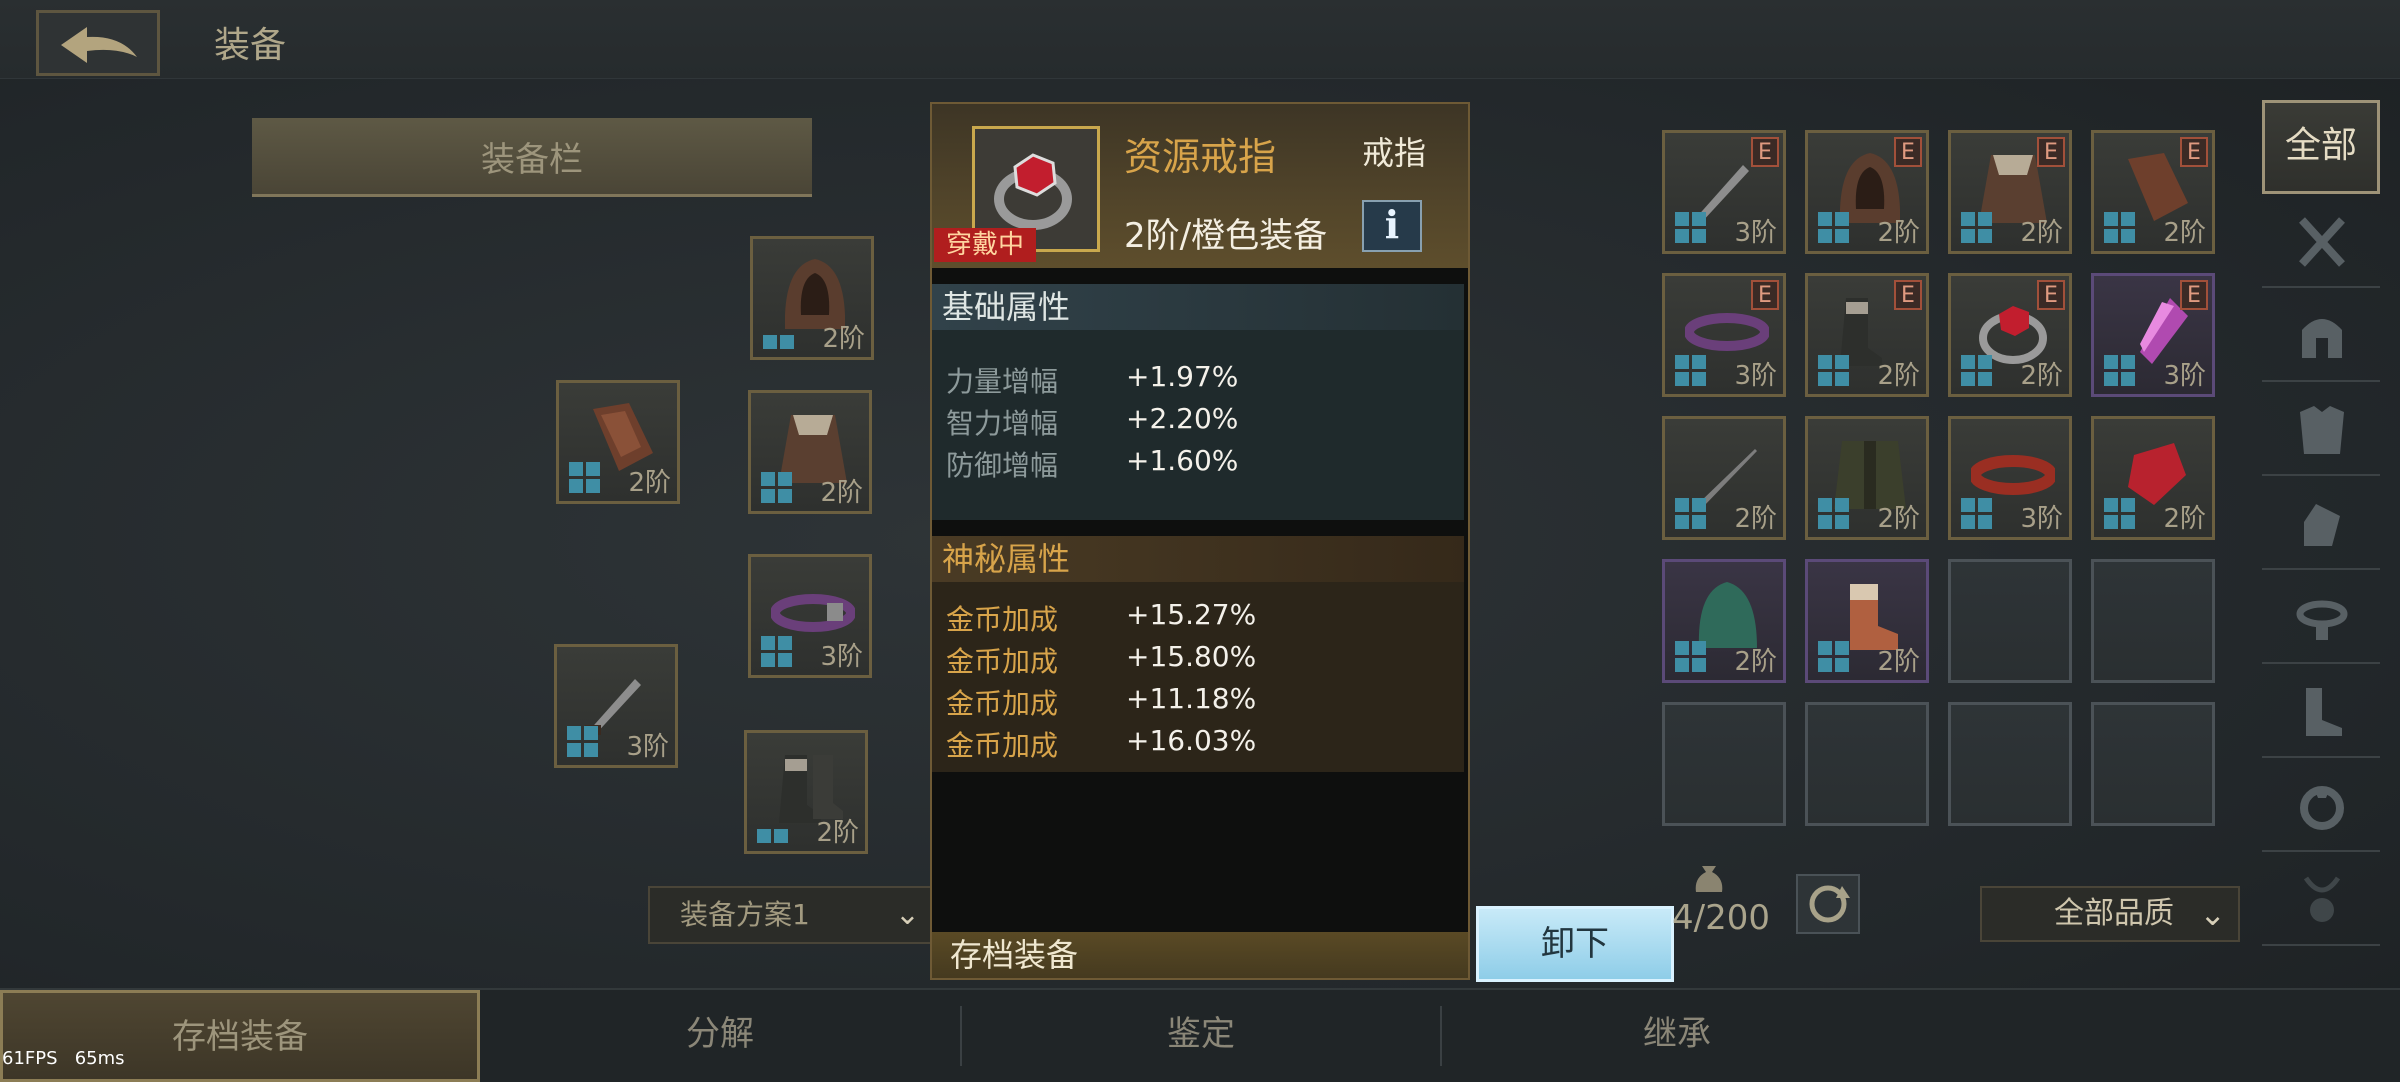 The image size is (2400, 1082). Describe the element at coordinates (1200, 186) in the screenshot. I see `popup-header: 穿戴中 资源戒指 戒指 2阶/橙色装备 i` at that location.